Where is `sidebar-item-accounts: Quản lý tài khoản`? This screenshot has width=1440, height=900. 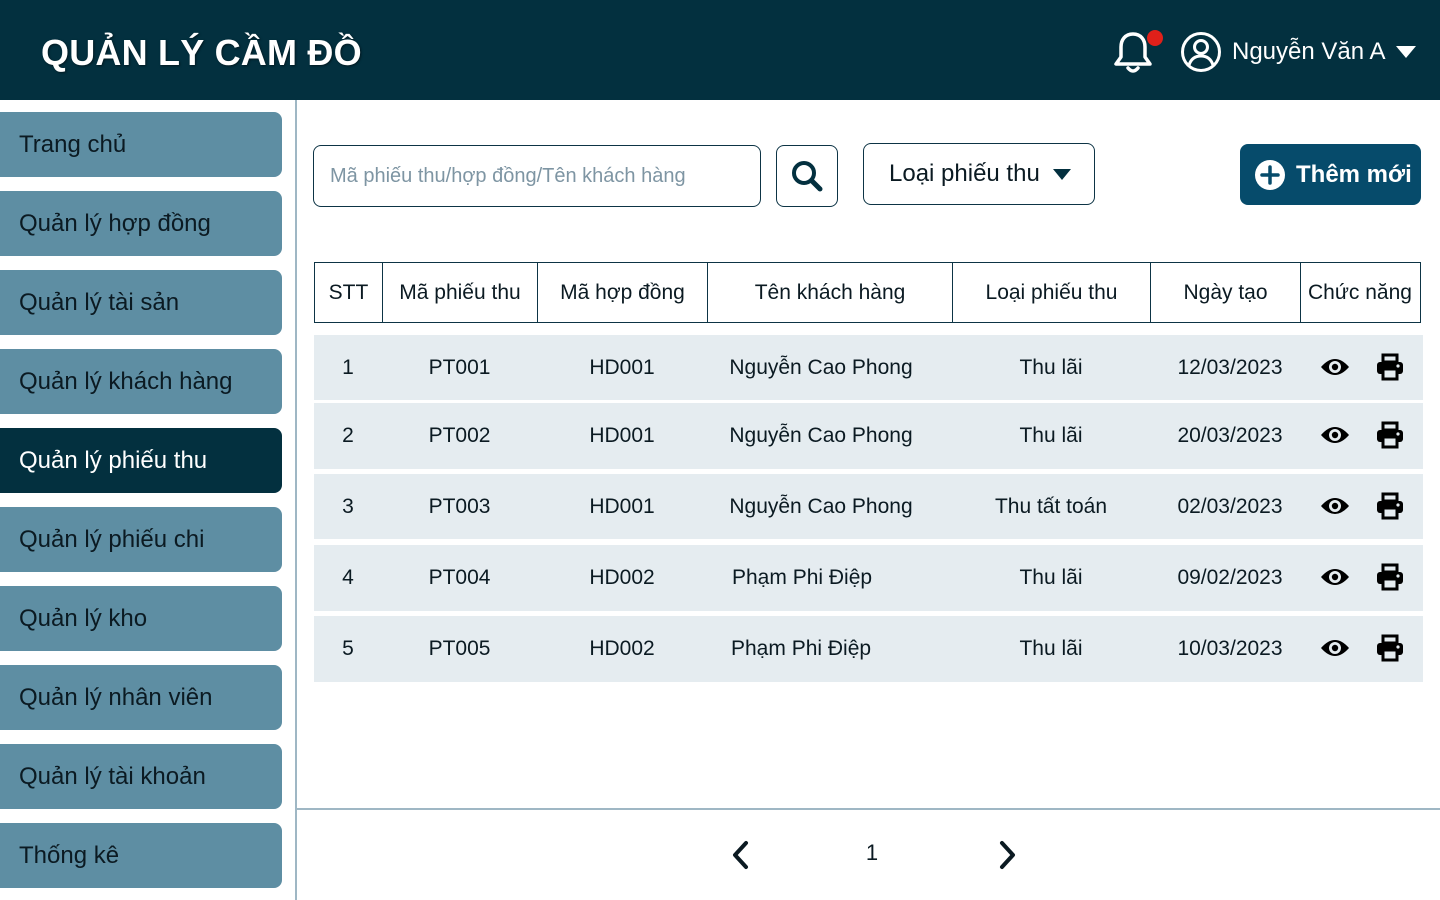
sidebar-item-accounts: Quản lý tài khoản is located at coordinates (141, 776).